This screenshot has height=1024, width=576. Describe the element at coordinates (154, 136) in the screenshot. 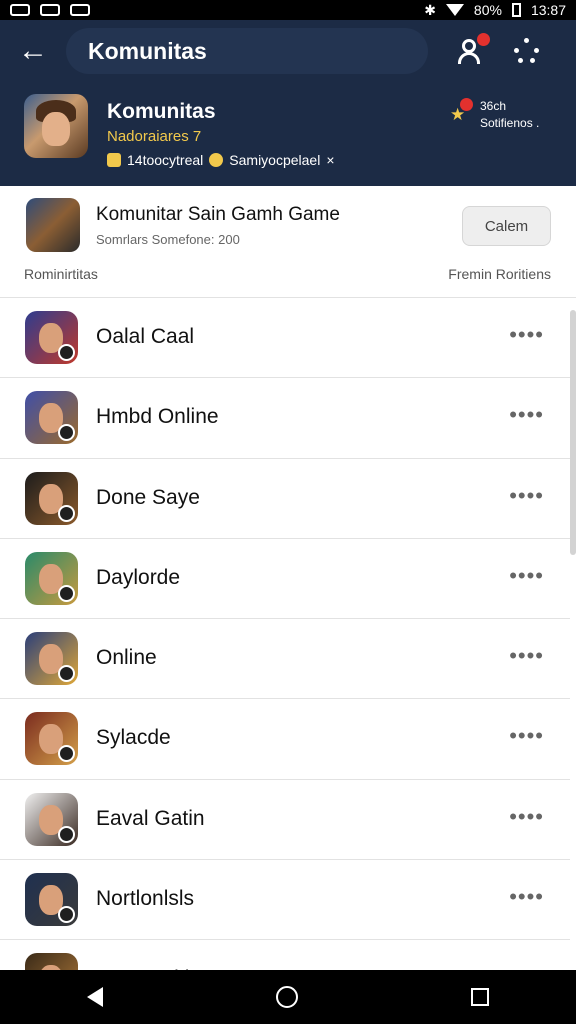

I see `community-subtitle: Nadoraiares 7` at that location.